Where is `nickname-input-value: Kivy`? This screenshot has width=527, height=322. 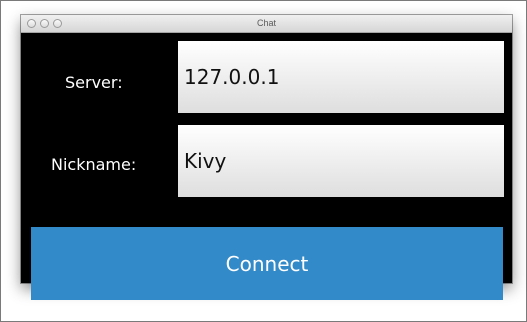 nickname-input-value: Kivy is located at coordinates (205, 161).